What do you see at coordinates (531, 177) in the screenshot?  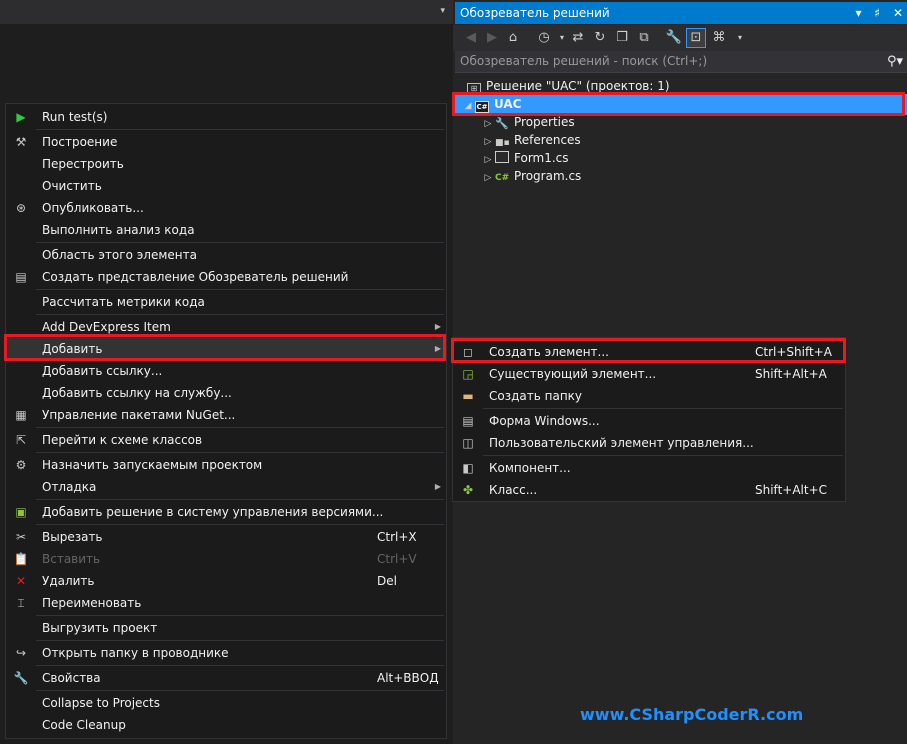 I see `tree-item-program: ▷ C# Program.cs` at bounding box center [531, 177].